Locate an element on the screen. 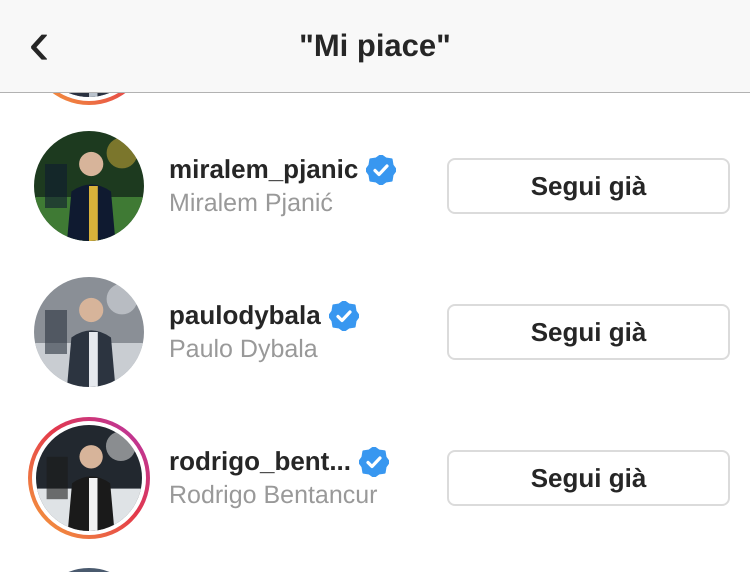 This screenshot has width=750, height=572. username: miralem_pjanic is located at coordinates (263, 169).